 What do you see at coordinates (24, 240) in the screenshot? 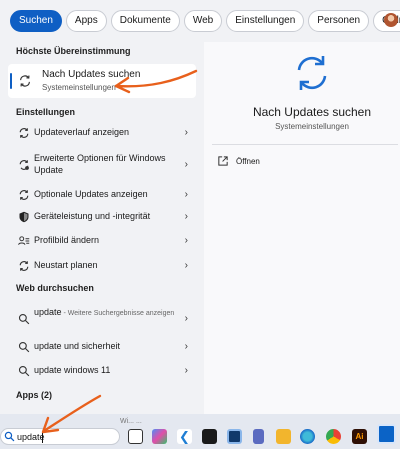
I see `profile-icon` at bounding box center [24, 240].